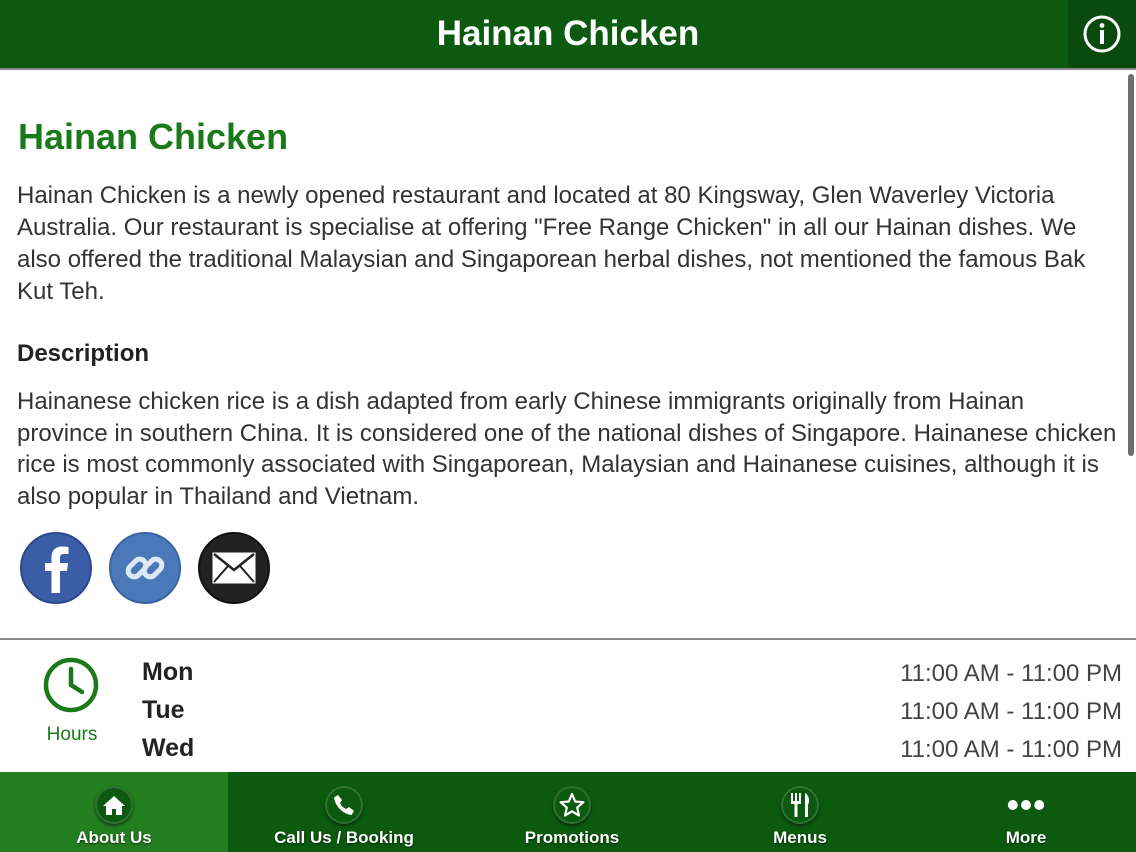 Image resolution: width=1136 pixels, height=852 pixels. I want to click on email-button, so click(234, 568).